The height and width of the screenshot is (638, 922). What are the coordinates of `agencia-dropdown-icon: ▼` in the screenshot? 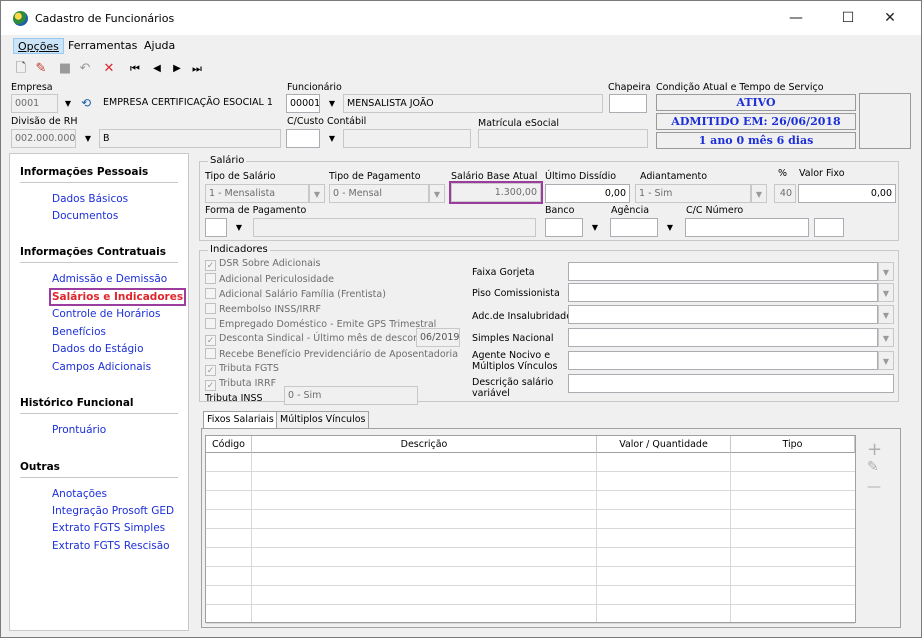 It's located at (670, 227).